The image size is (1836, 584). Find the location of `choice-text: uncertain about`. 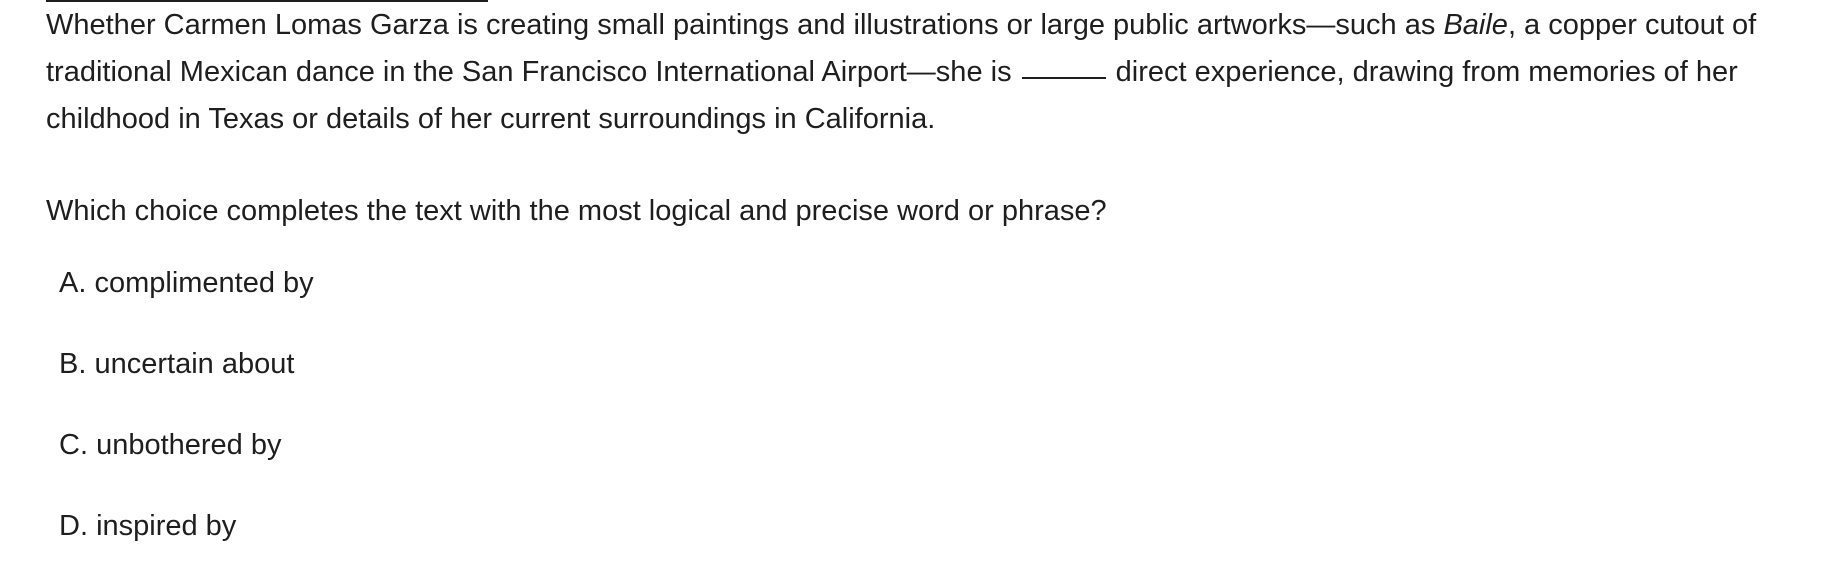

choice-text: uncertain about is located at coordinates (194, 364).